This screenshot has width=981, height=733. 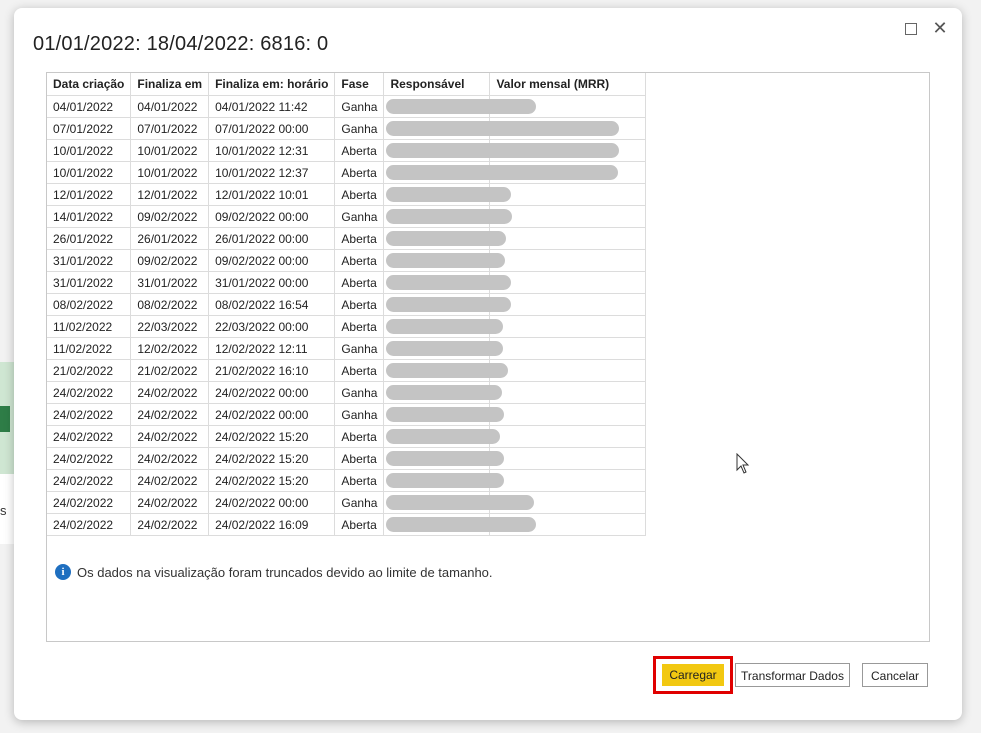 What do you see at coordinates (63, 572) in the screenshot?
I see `info-icon: i` at bounding box center [63, 572].